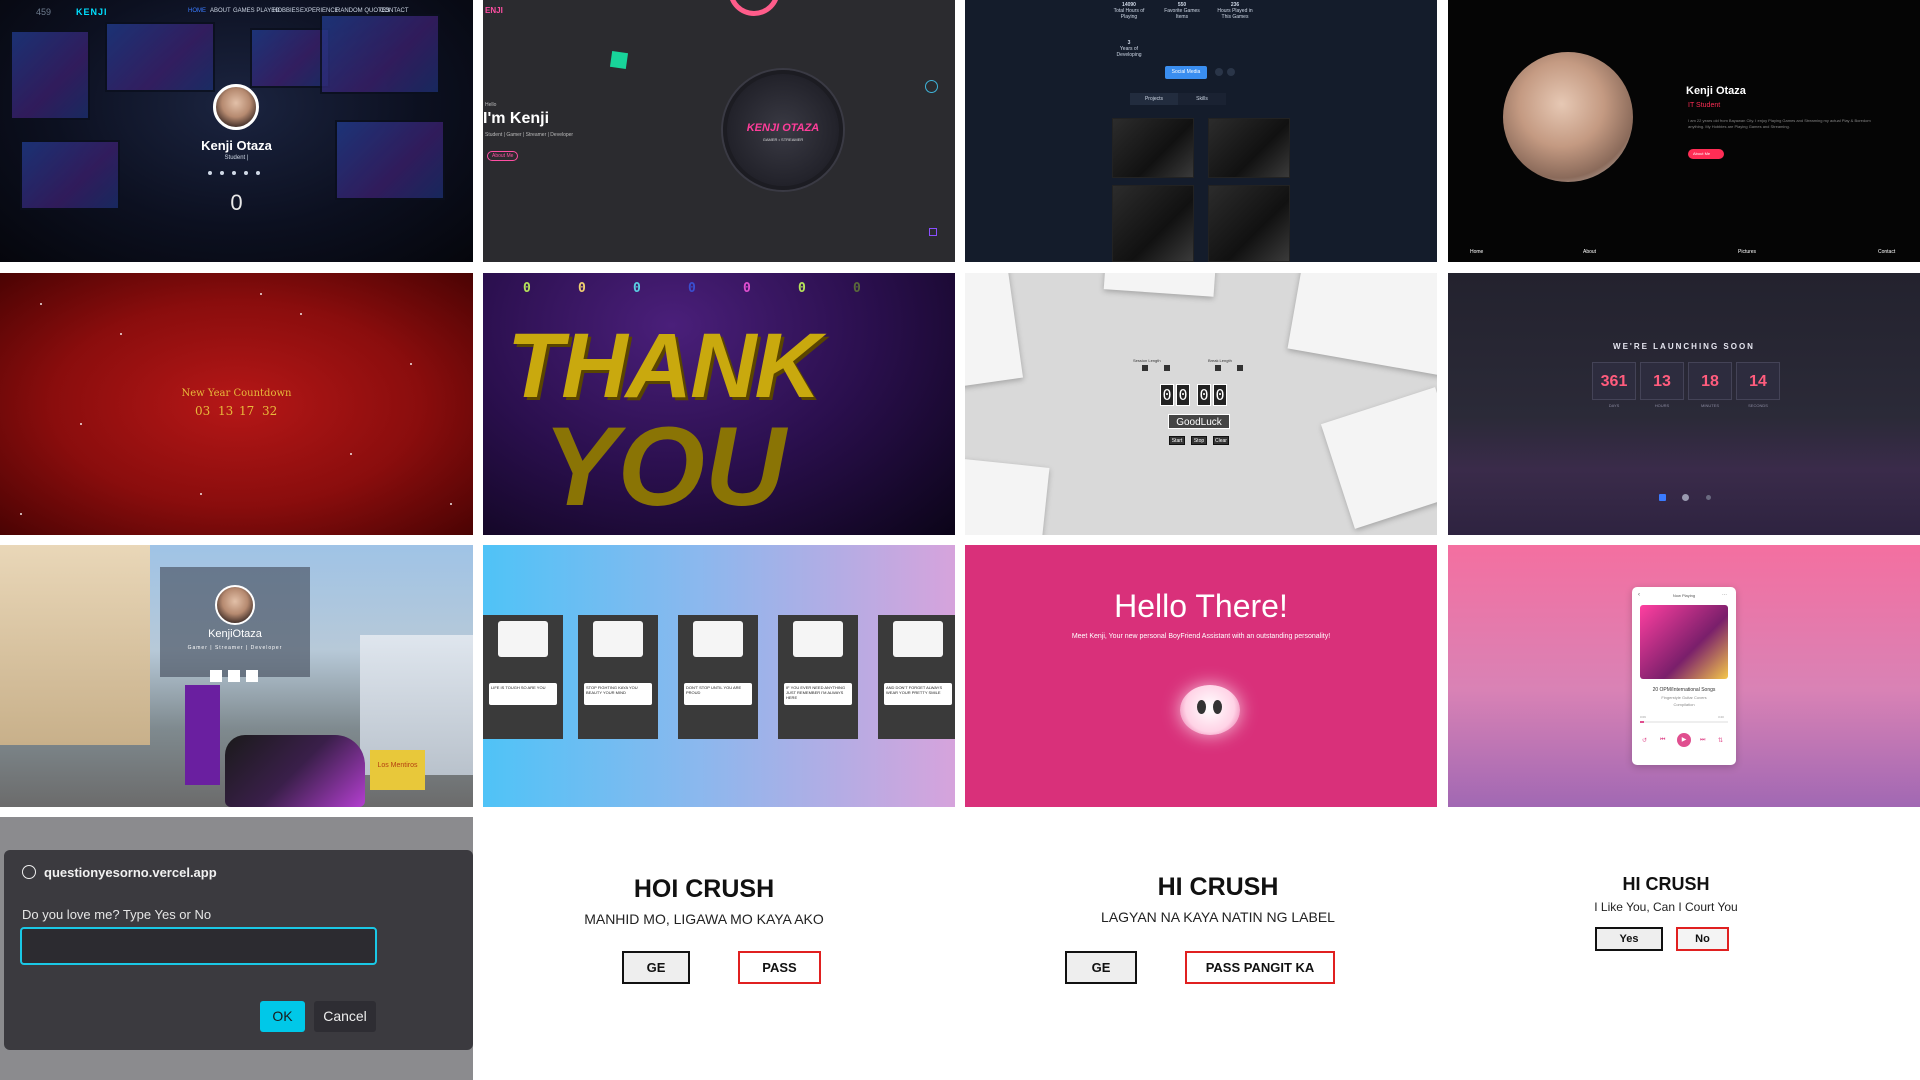 The height and width of the screenshot is (1080, 1920). I want to click on repeat-icon: ↺, so click(1644, 740).